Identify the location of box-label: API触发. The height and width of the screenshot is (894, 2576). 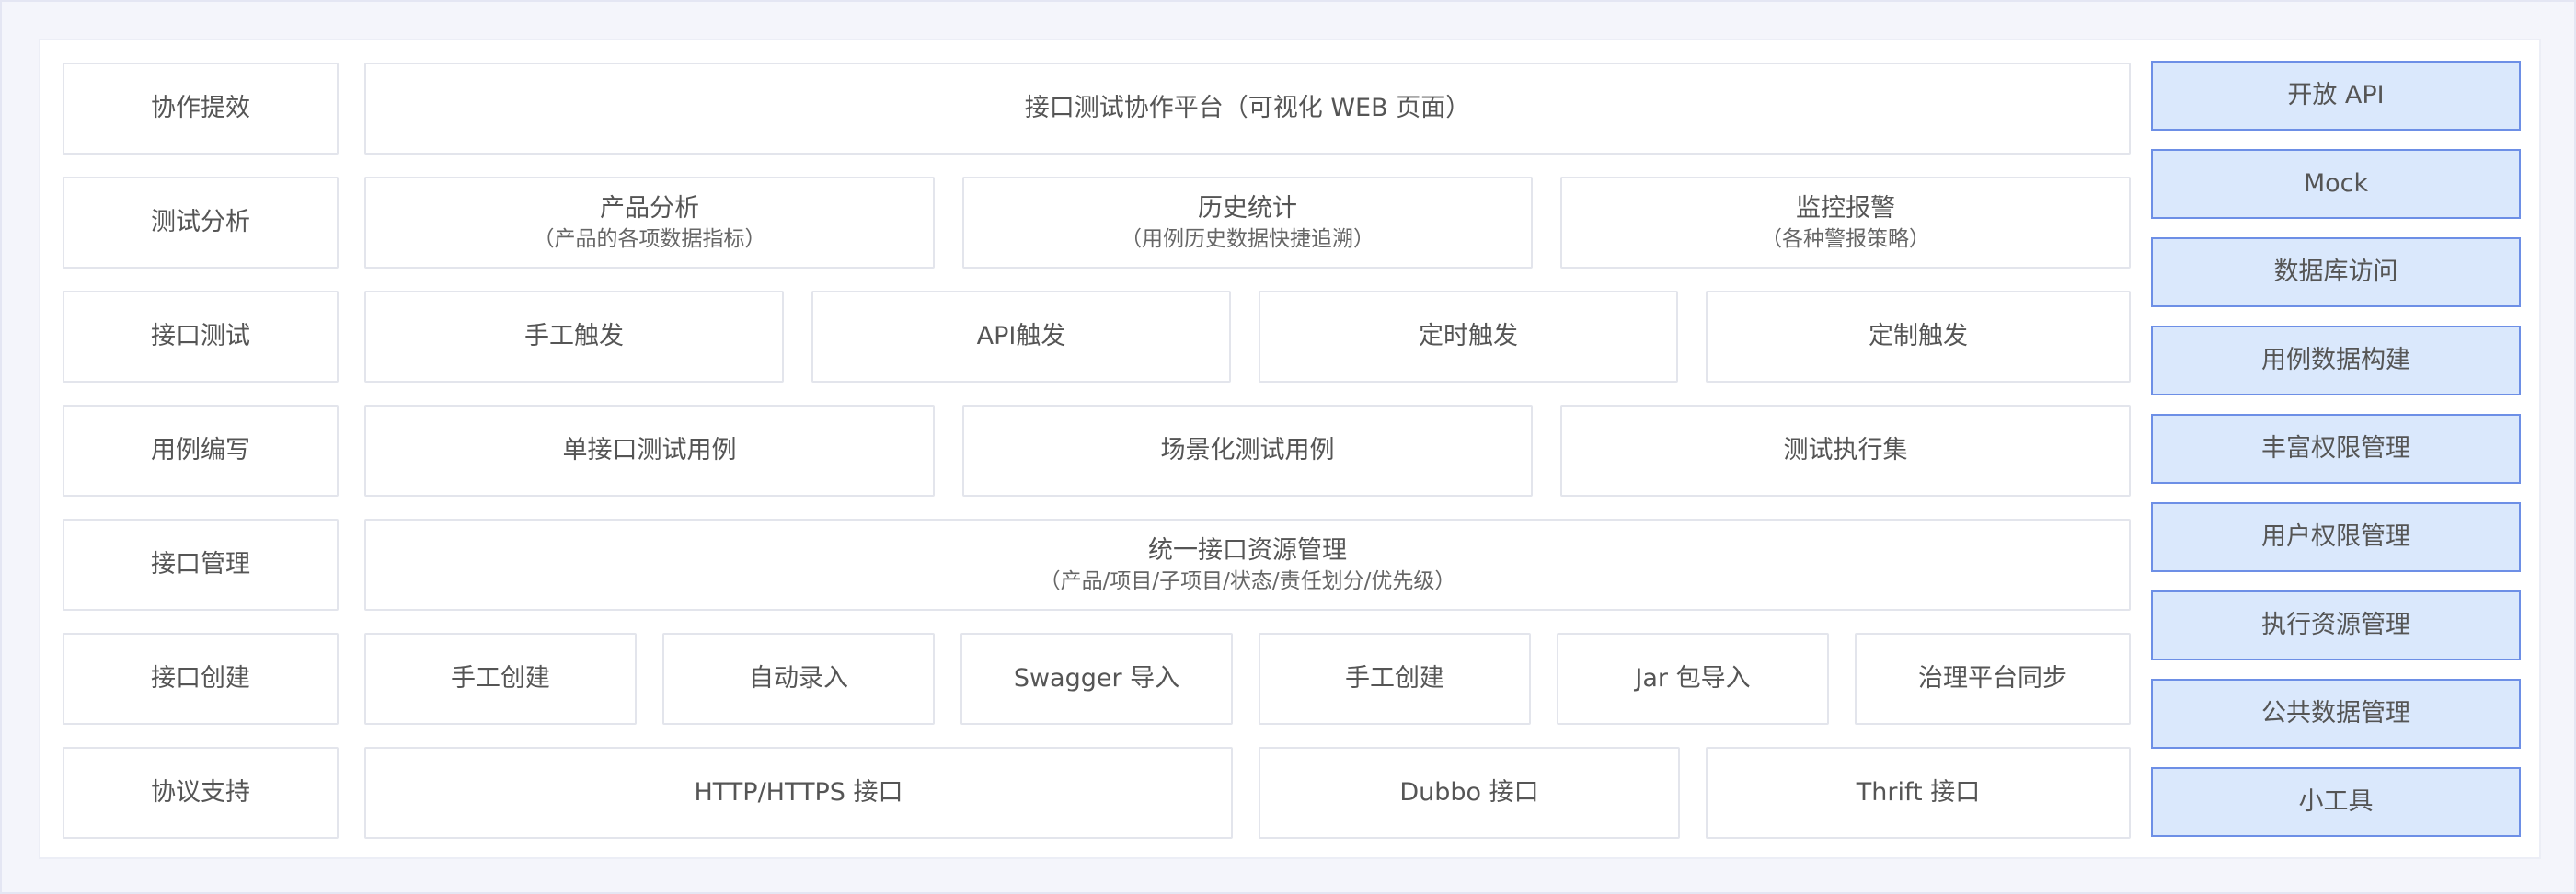
(1021, 336).